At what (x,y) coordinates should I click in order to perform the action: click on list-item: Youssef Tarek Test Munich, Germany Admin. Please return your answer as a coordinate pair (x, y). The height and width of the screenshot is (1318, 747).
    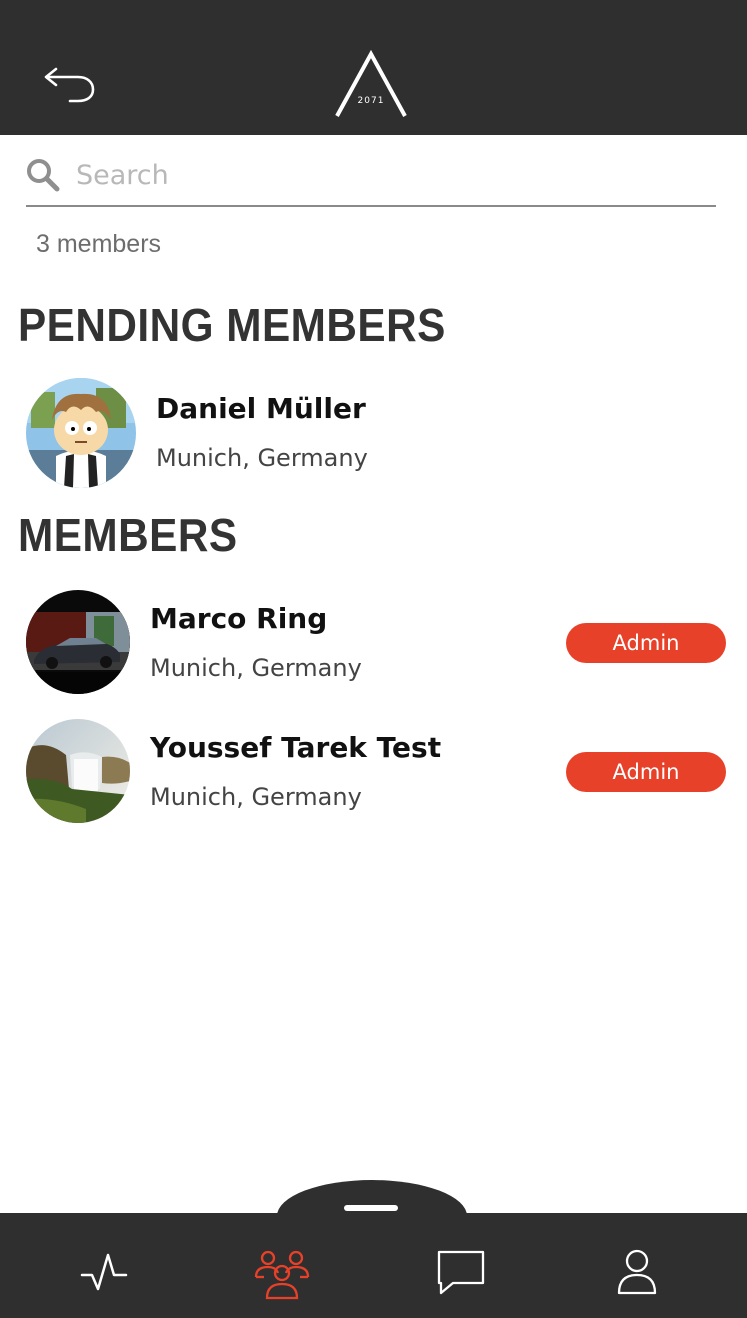
    Looking at the image, I should click on (373, 772).